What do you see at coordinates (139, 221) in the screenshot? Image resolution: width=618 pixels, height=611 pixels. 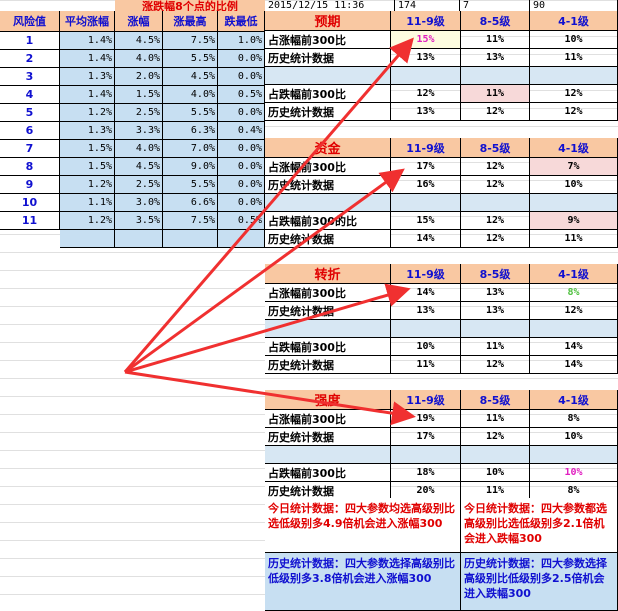 I see `risk-table-cell: 3.5%` at bounding box center [139, 221].